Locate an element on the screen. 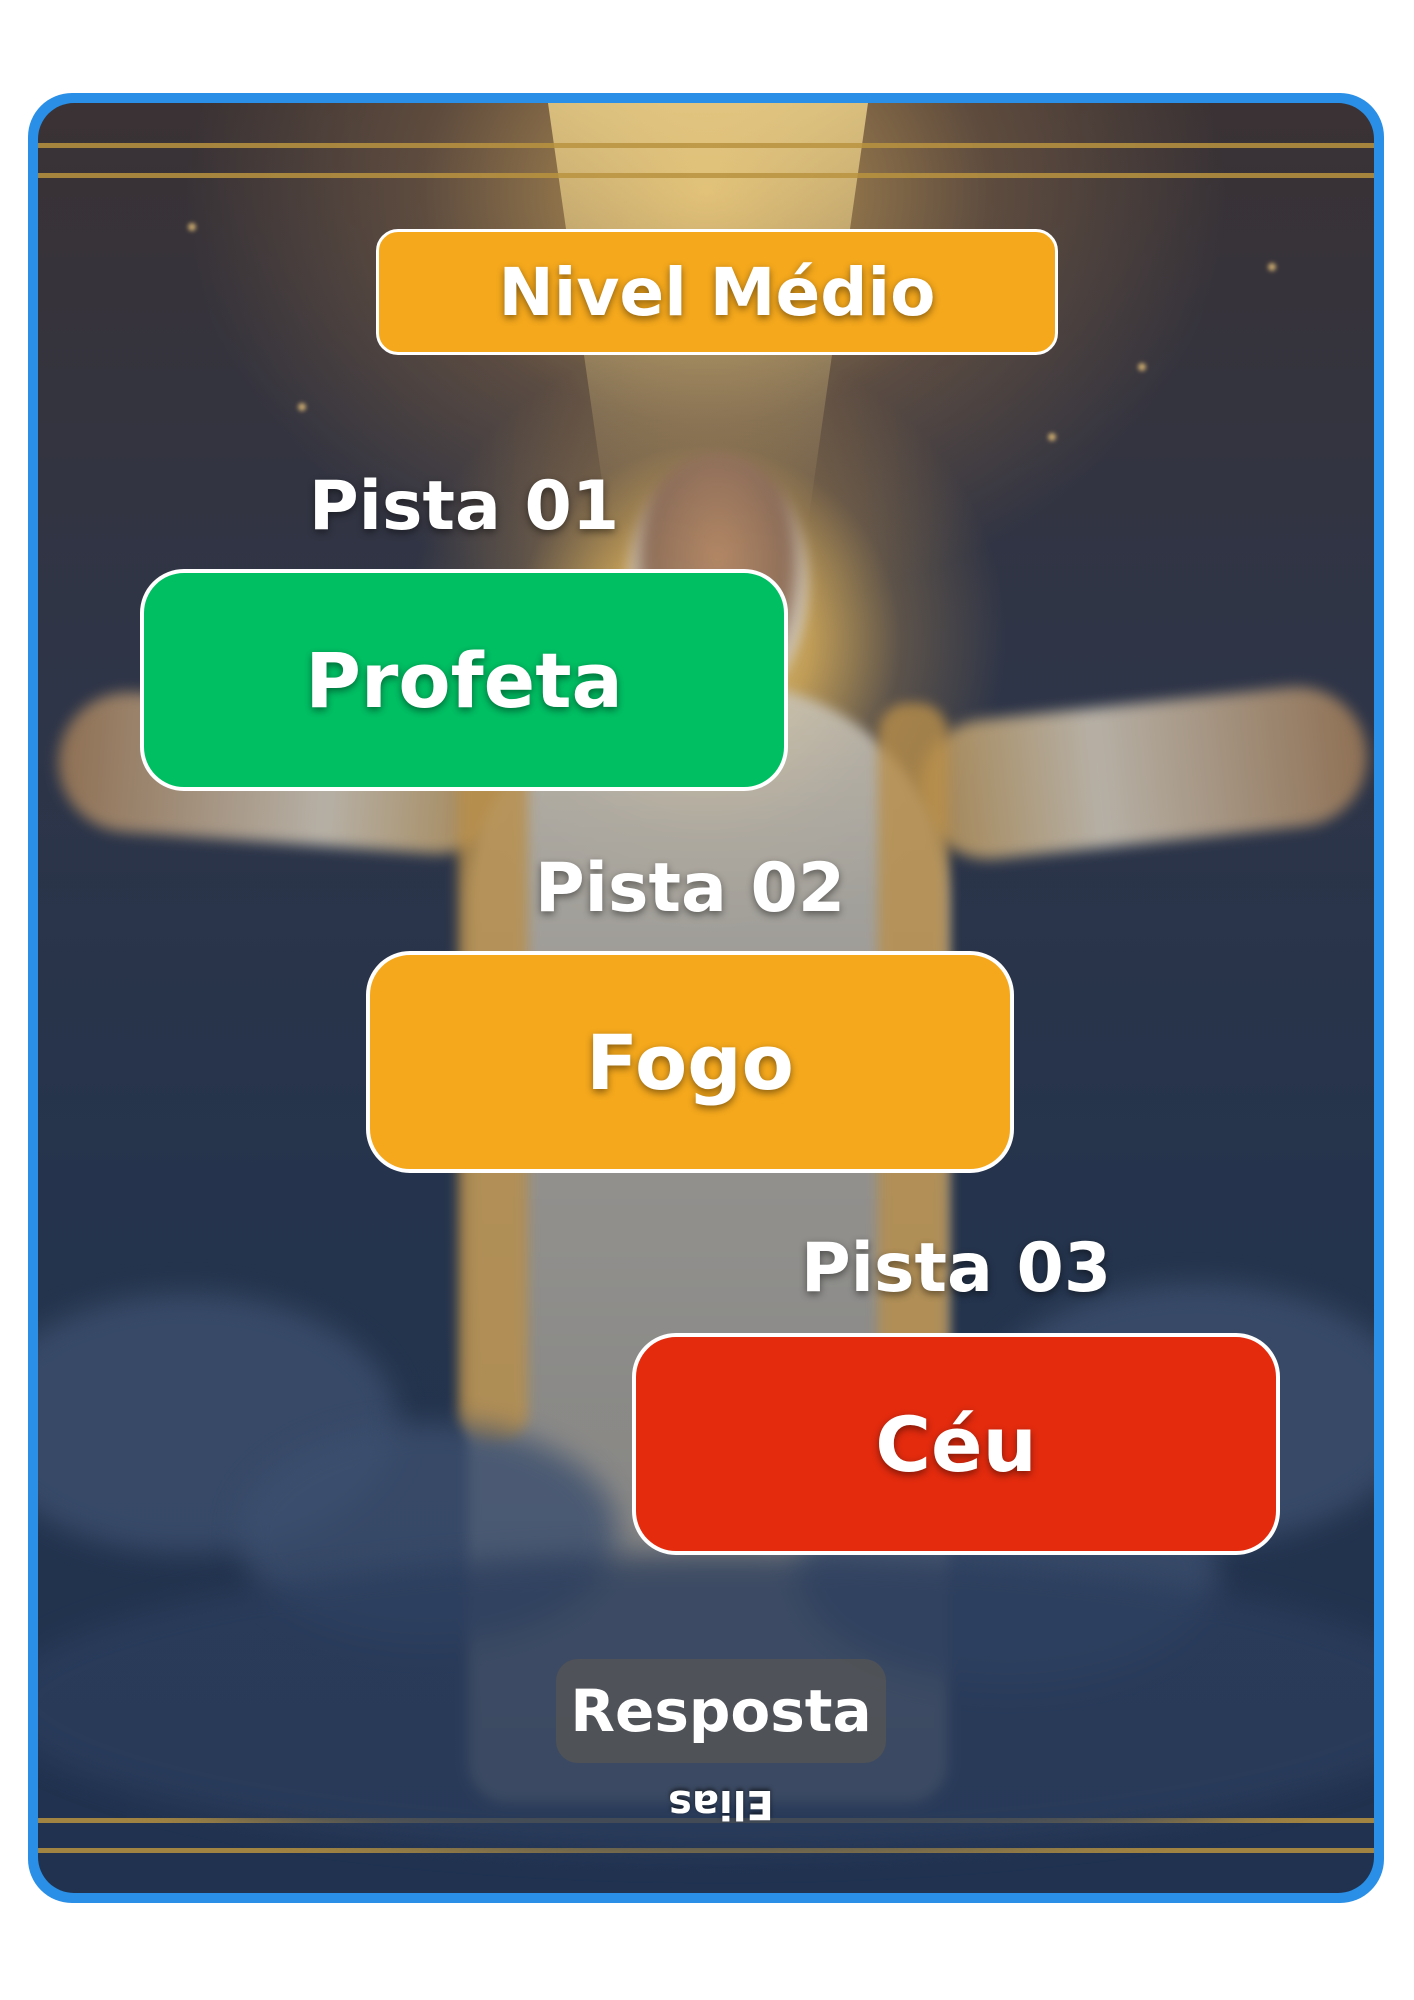 The height and width of the screenshot is (2000, 1414). gold-band-top is located at coordinates (706, 145).